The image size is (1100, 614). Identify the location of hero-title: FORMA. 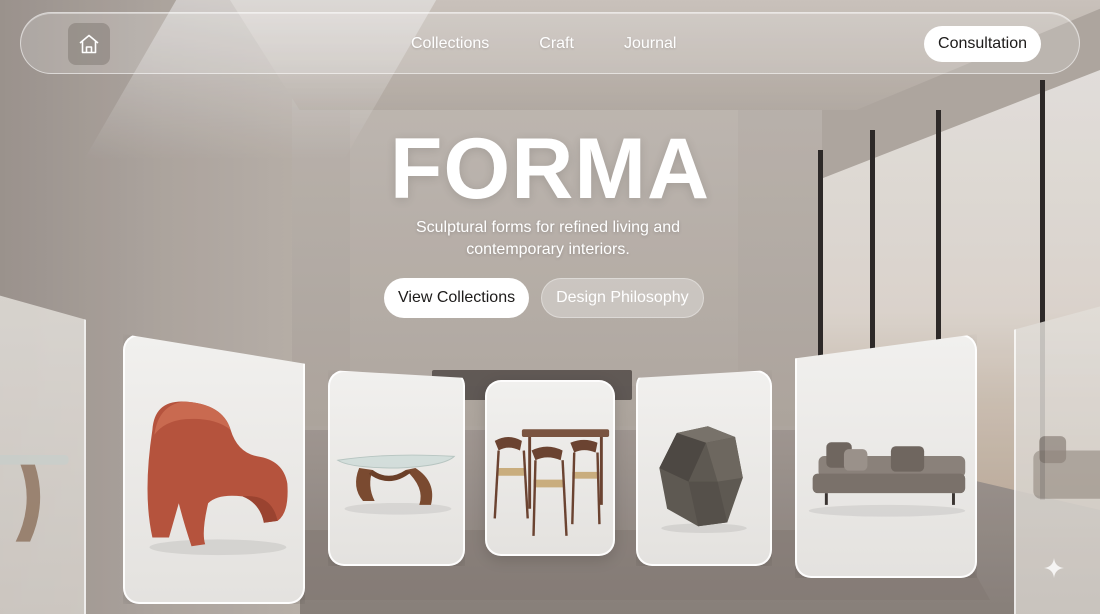
(550, 169).